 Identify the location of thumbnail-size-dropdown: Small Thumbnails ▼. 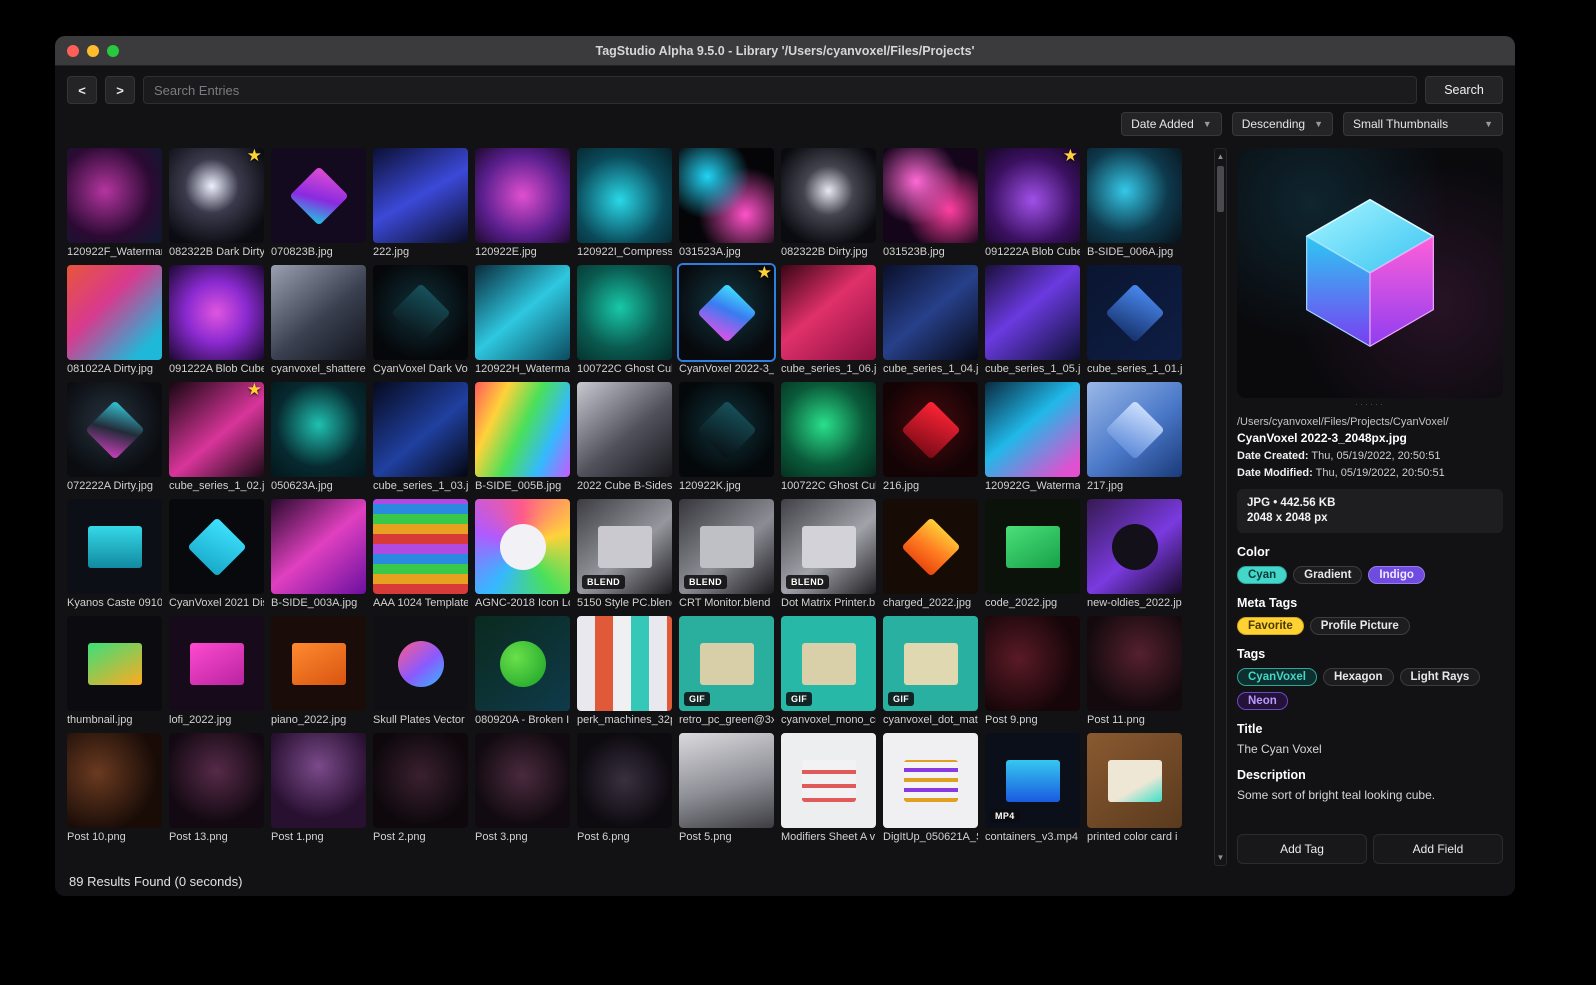
(1423, 124).